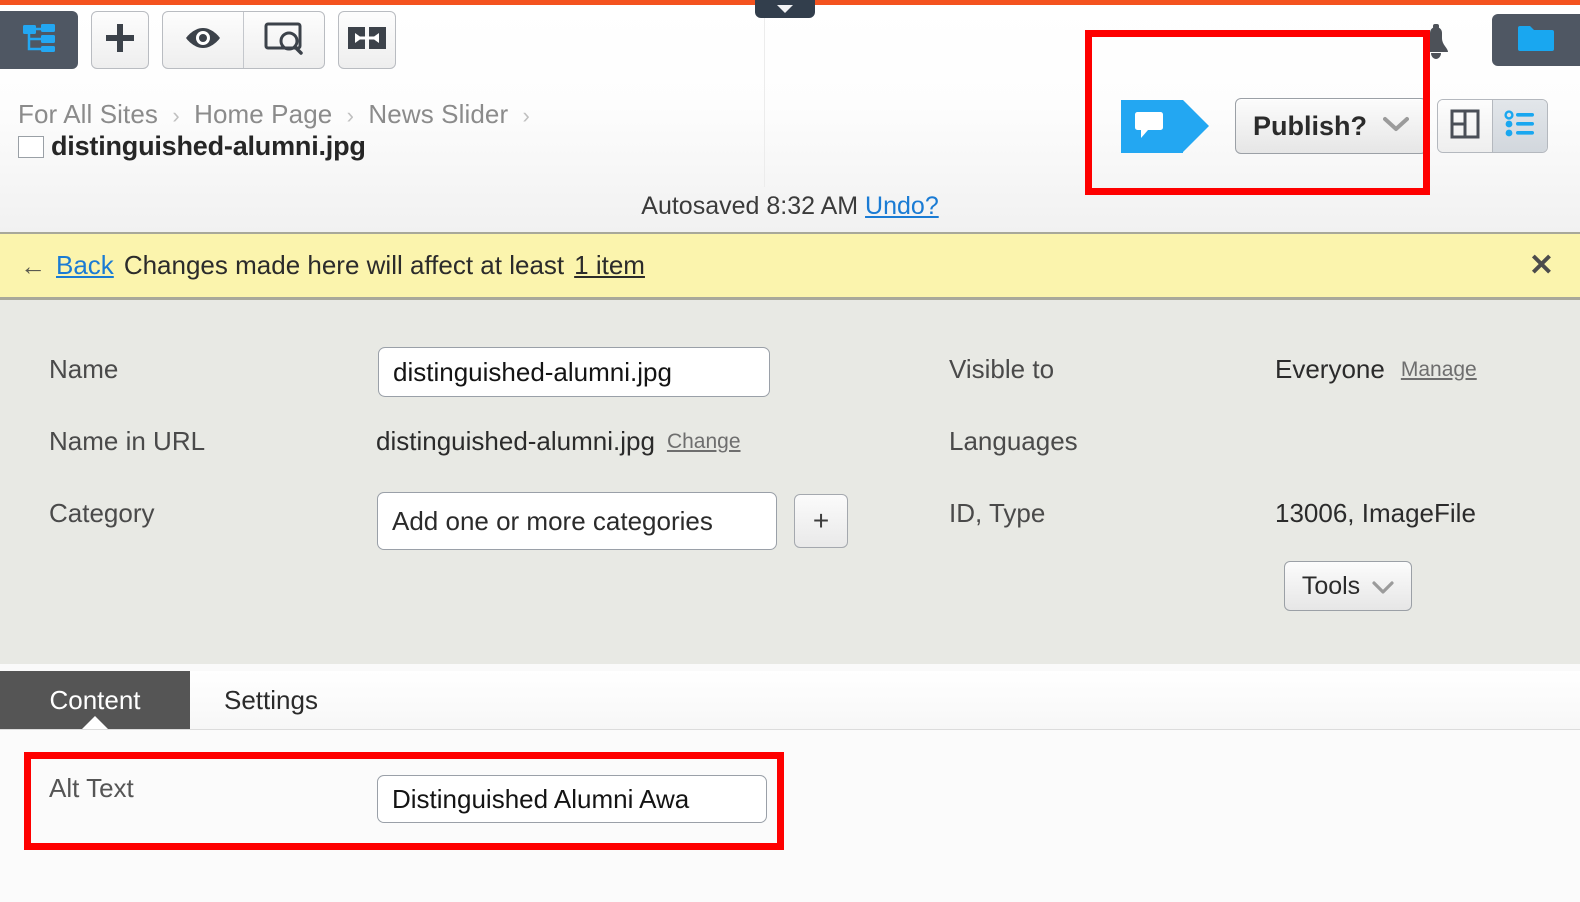 The width and height of the screenshot is (1580, 902). I want to click on breadcrumb-item-1: Home Page, so click(263, 114).